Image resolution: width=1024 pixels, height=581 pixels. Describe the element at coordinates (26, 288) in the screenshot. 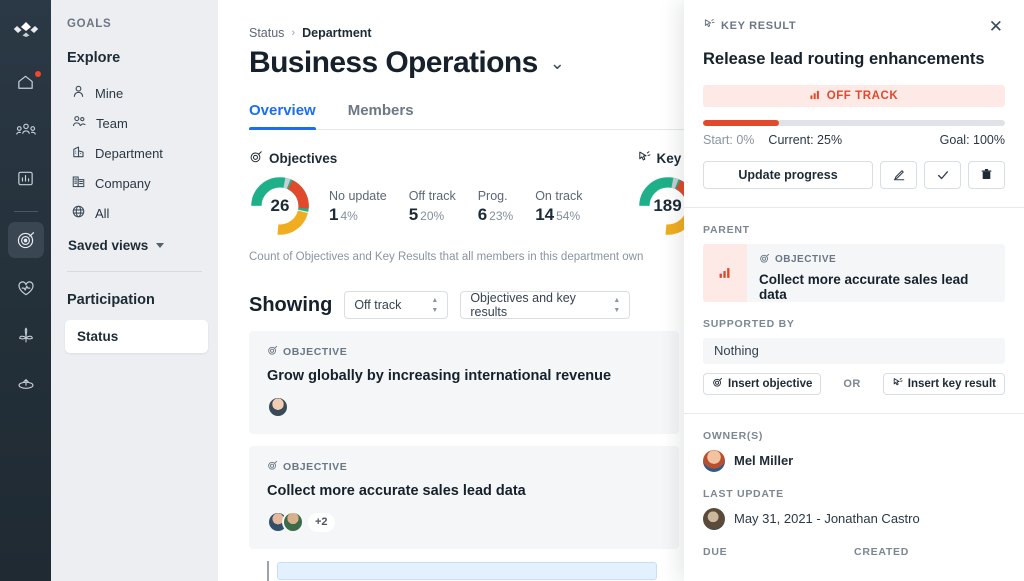

I see `rail-item-feedback` at that location.